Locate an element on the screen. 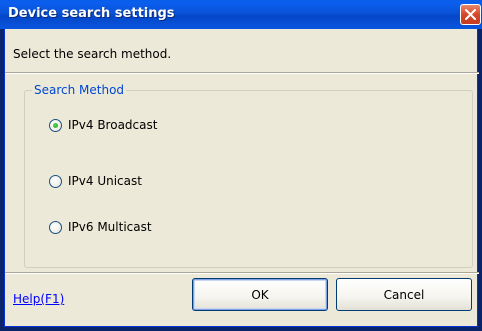 Image resolution: width=482 pixels, height=331 pixels. radio-label: IPv4 Unicast is located at coordinates (105, 181).